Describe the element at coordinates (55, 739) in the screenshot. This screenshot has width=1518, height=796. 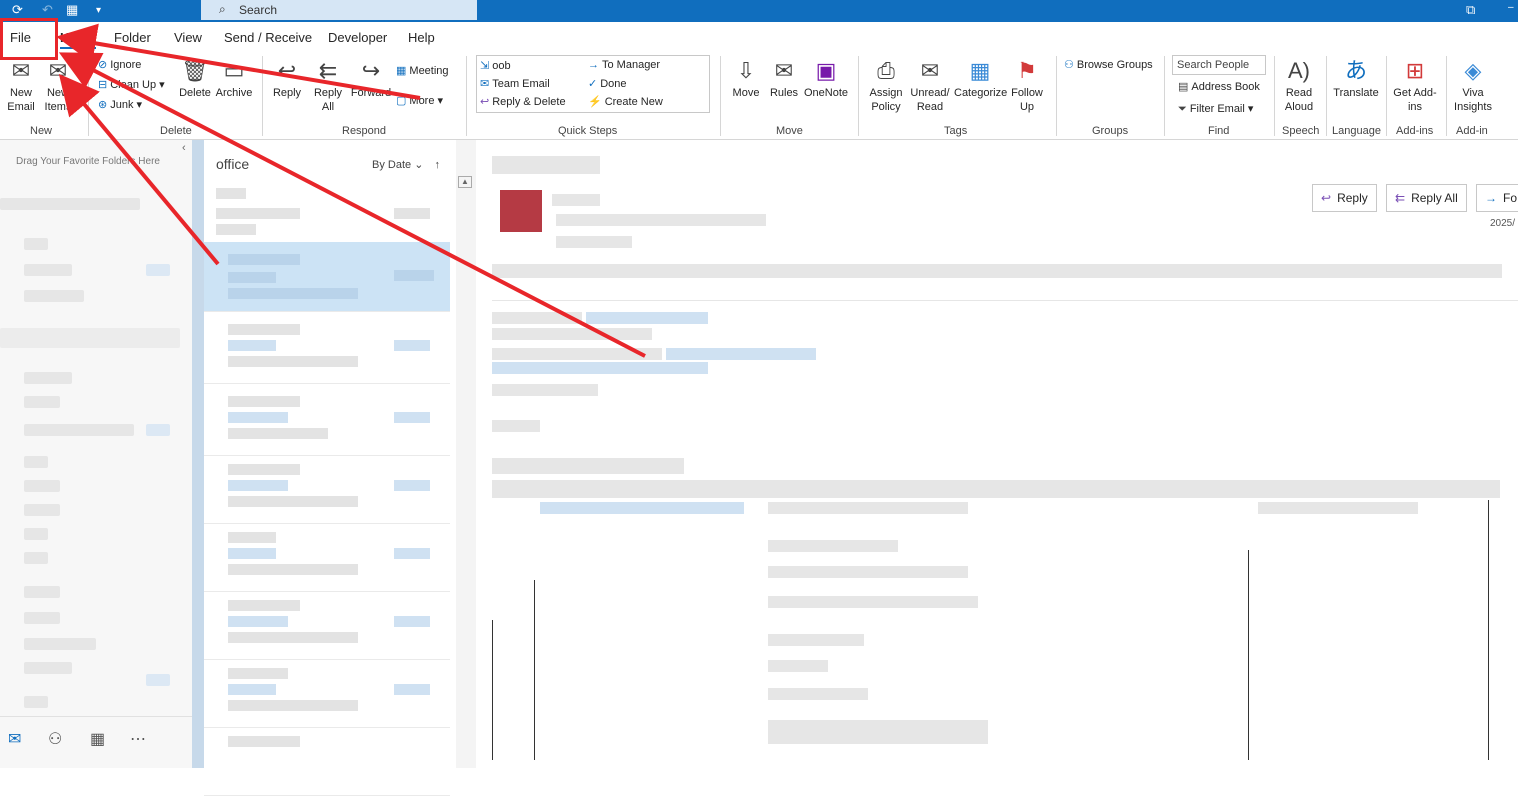
I see `people-icon: ⚇` at that location.